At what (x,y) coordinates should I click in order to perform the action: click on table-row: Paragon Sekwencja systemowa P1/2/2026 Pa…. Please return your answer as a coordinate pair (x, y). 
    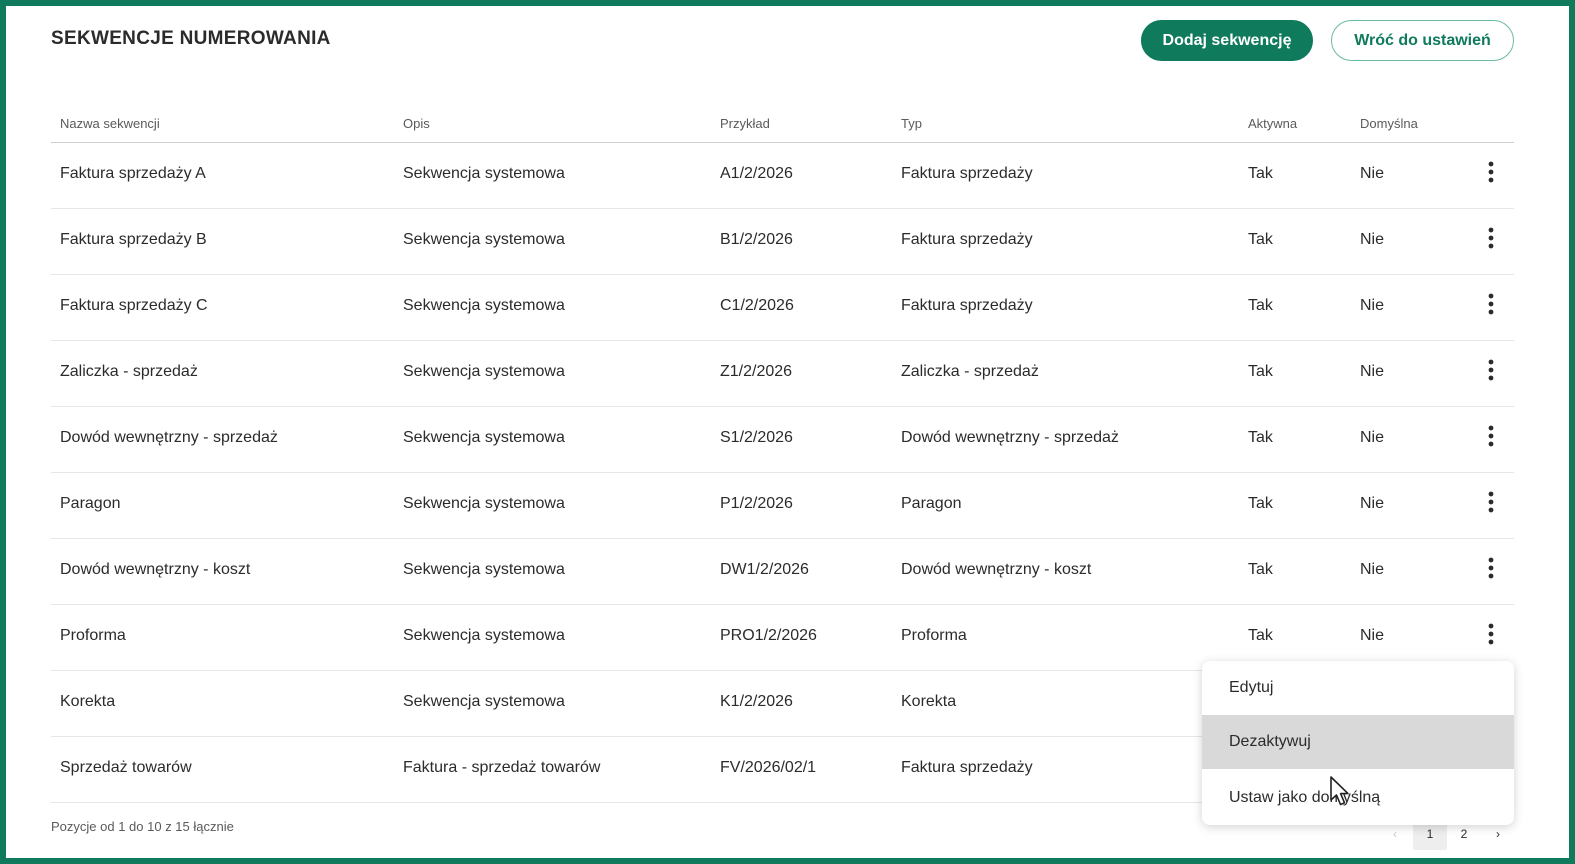
    Looking at the image, I should click on (782, 506).